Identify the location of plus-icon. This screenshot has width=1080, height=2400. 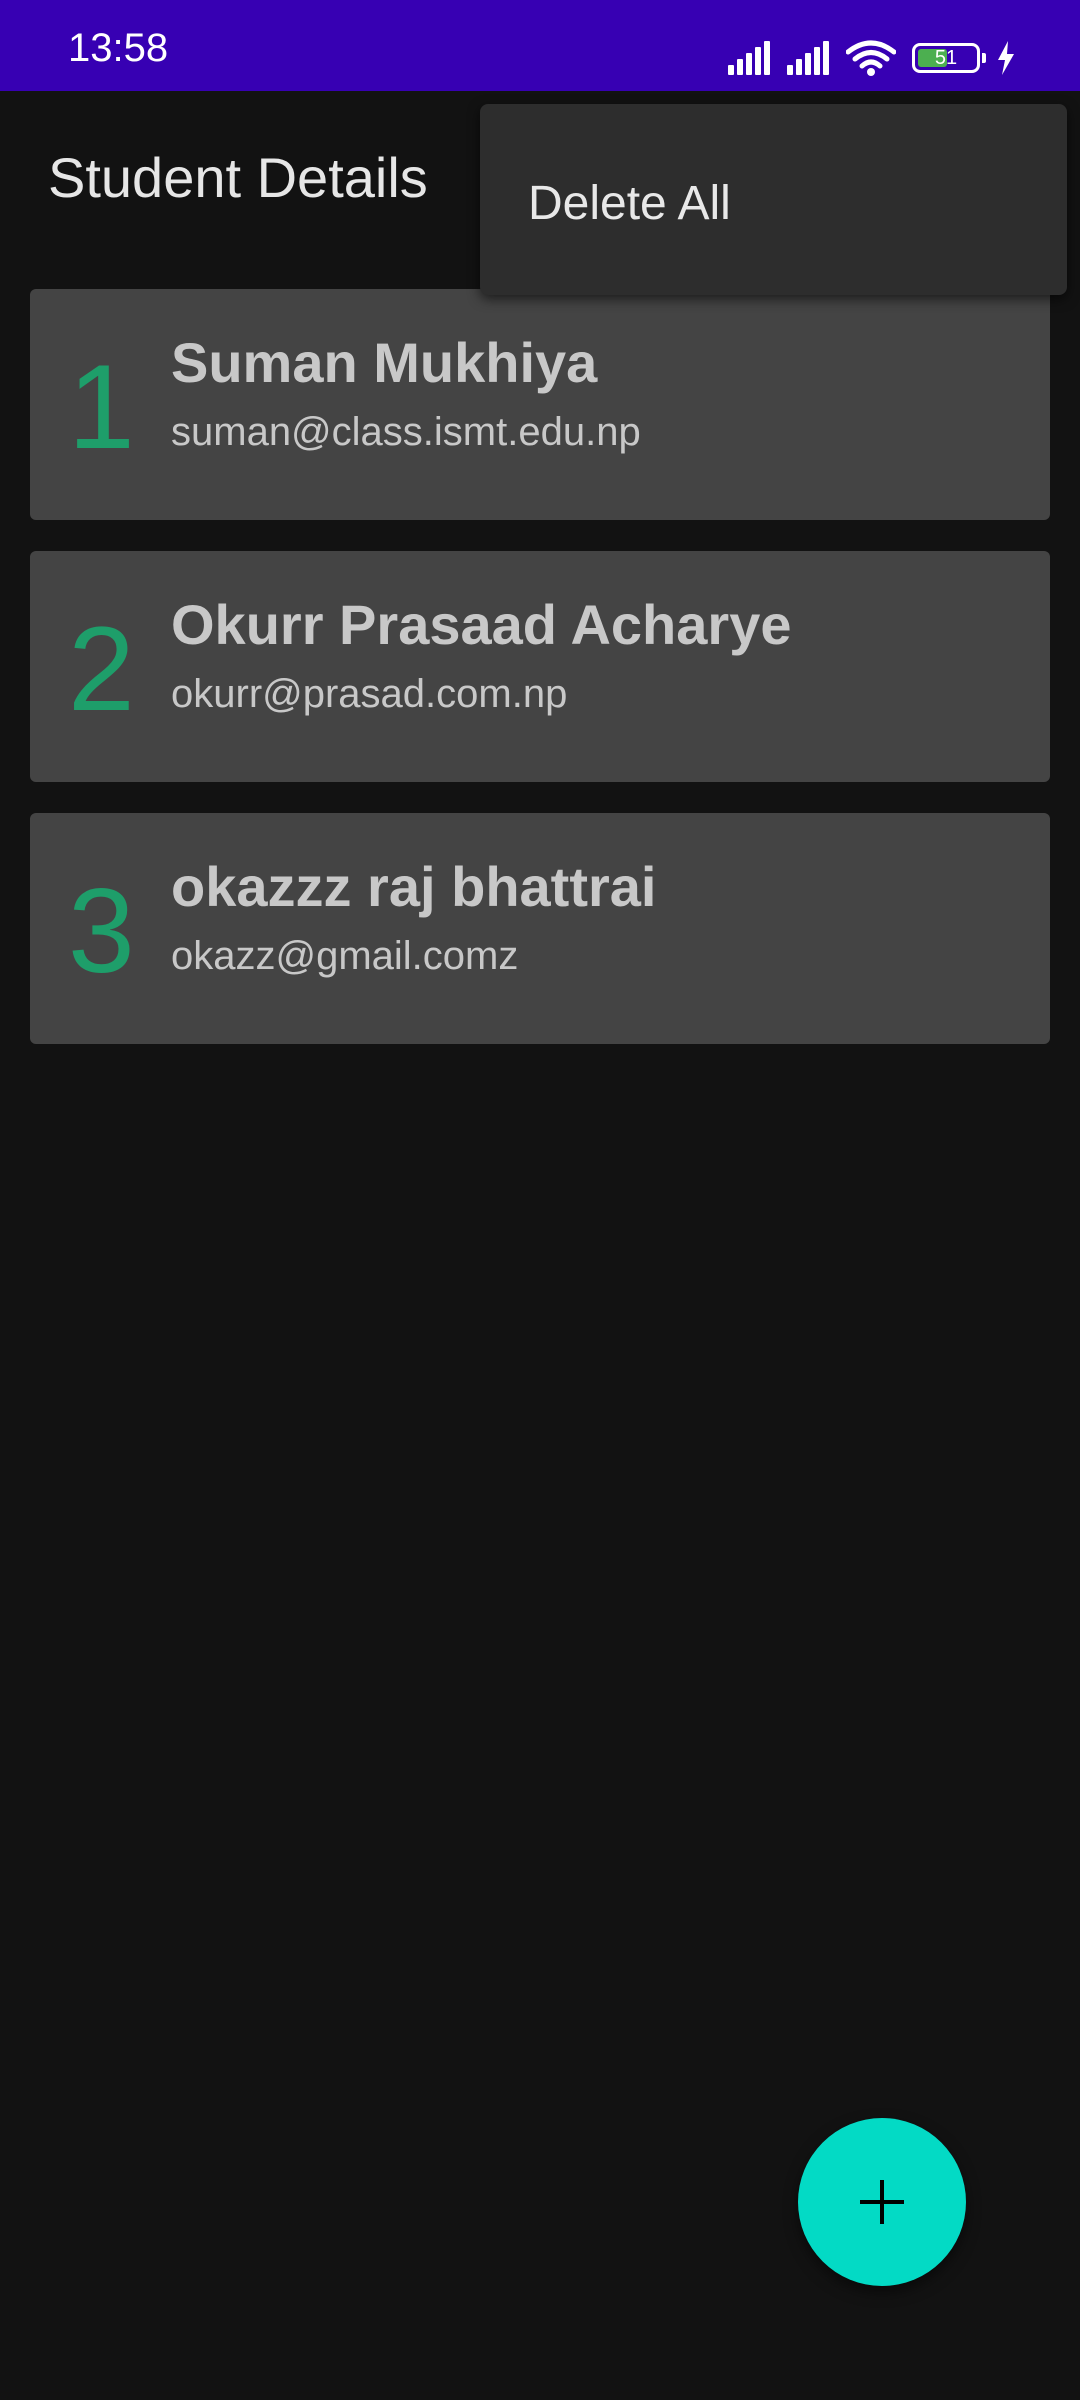
(882, 2202).